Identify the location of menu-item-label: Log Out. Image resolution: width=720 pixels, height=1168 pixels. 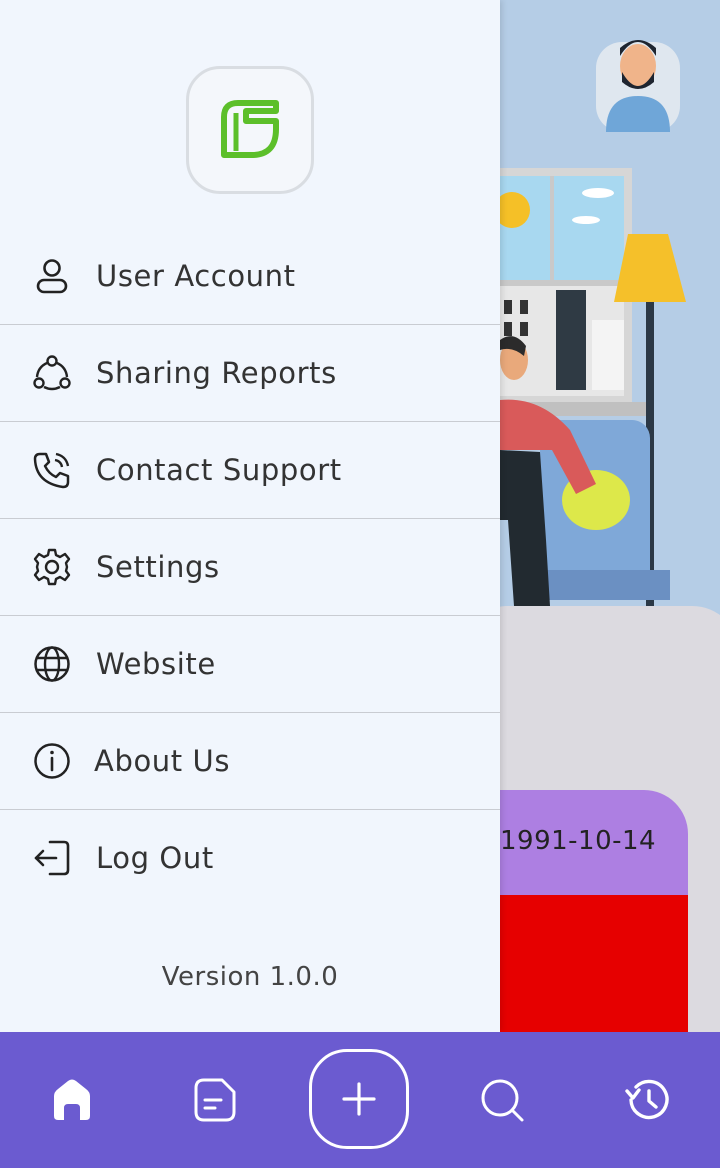
(155, 858).